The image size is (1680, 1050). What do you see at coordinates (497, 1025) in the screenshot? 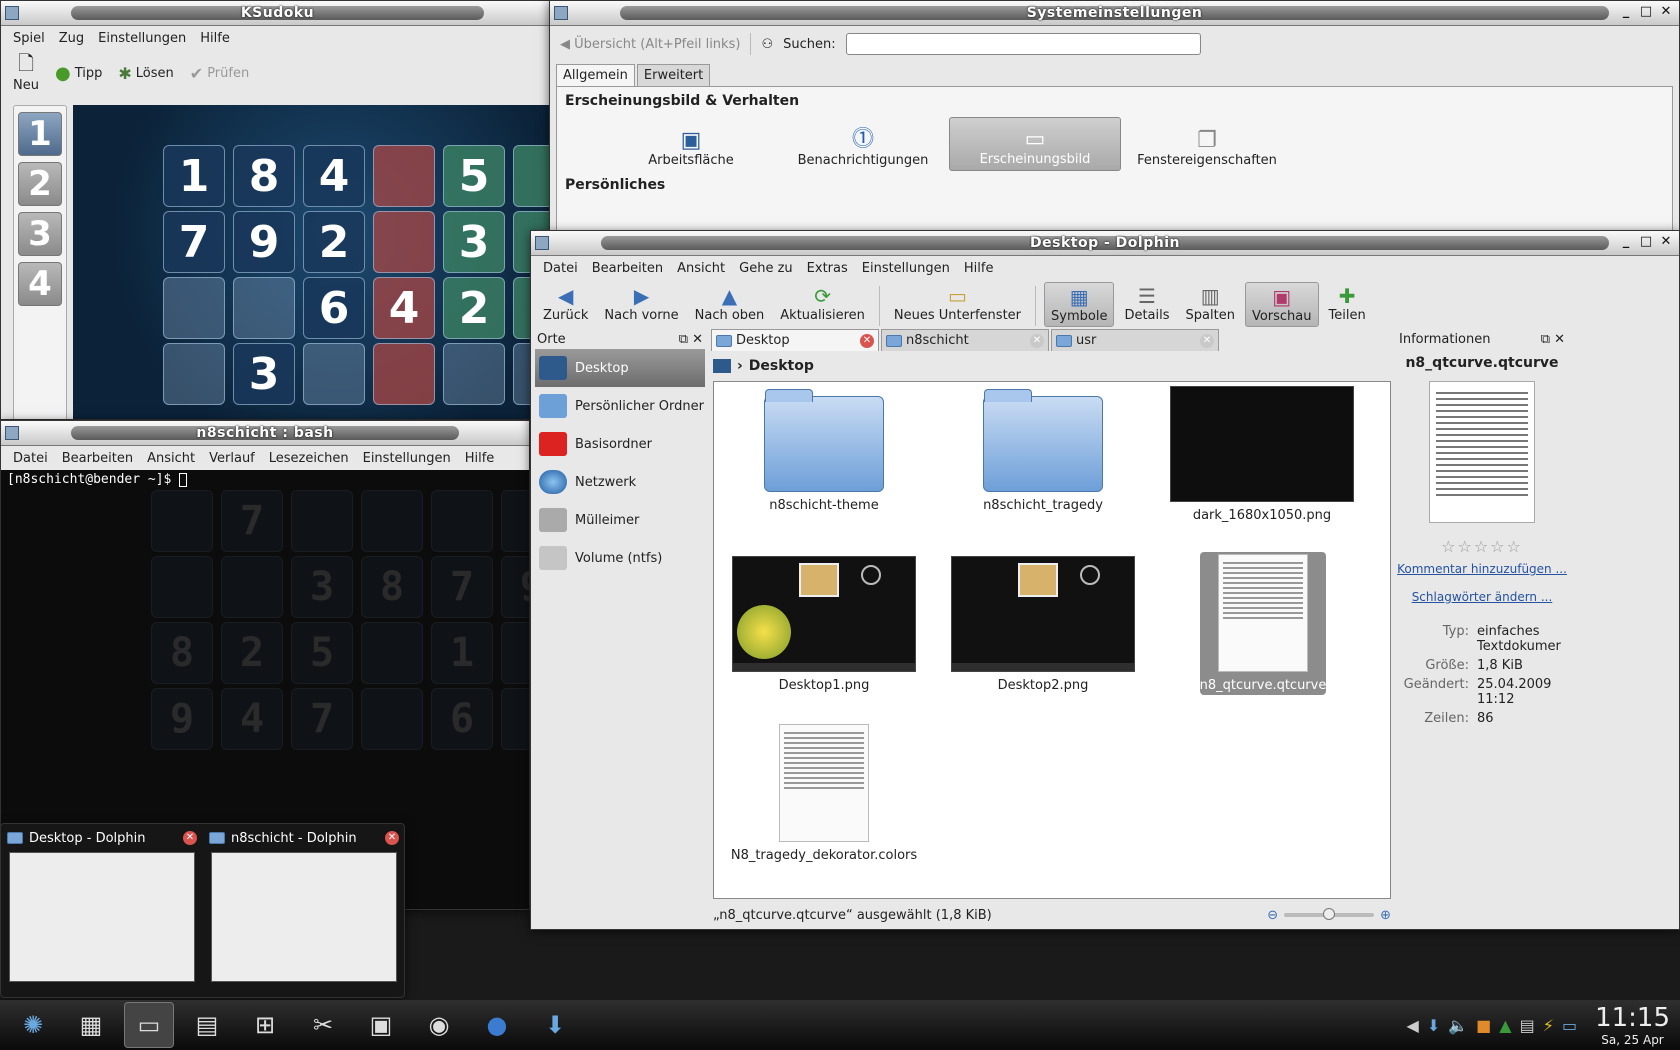
I see `browser-task-icon: ●` at bounding box center [497, 1025].